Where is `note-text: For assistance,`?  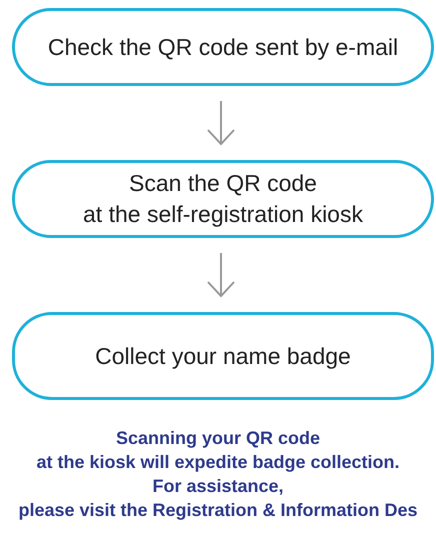 note-text: For assistance, is located at coordinates (218, 486).